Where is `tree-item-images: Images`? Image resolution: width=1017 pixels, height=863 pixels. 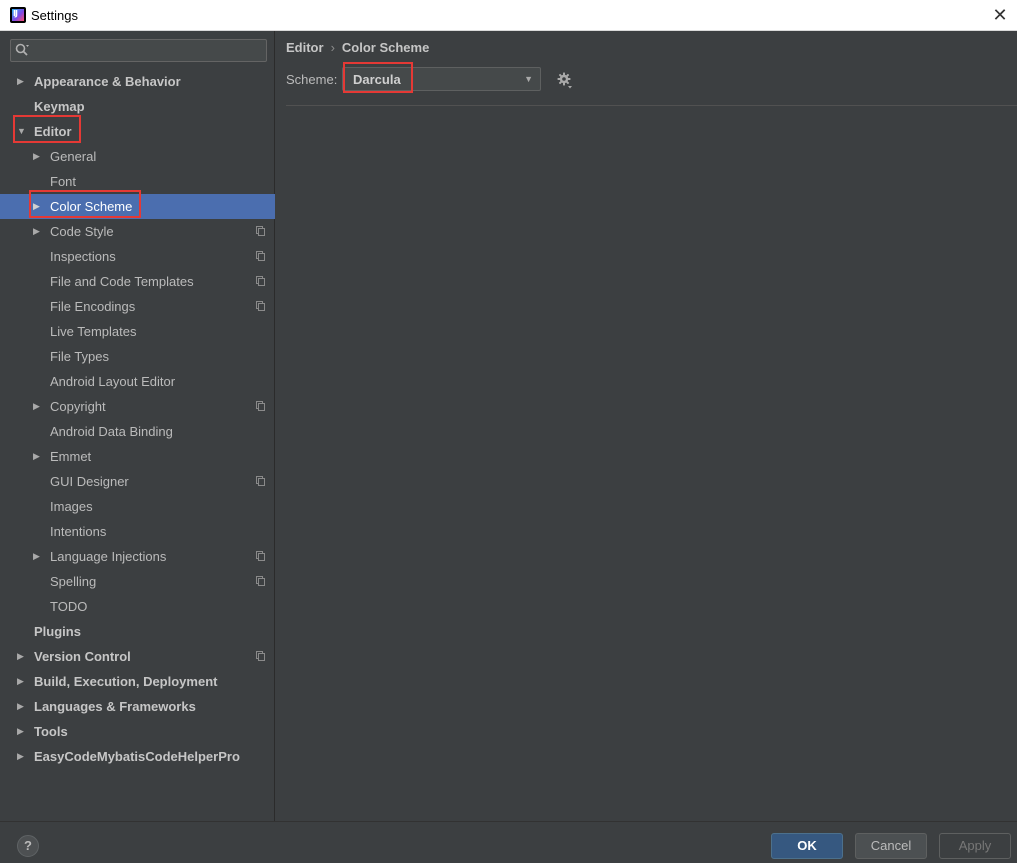
tree-item-images: Images is located at coordinates (137, 506).